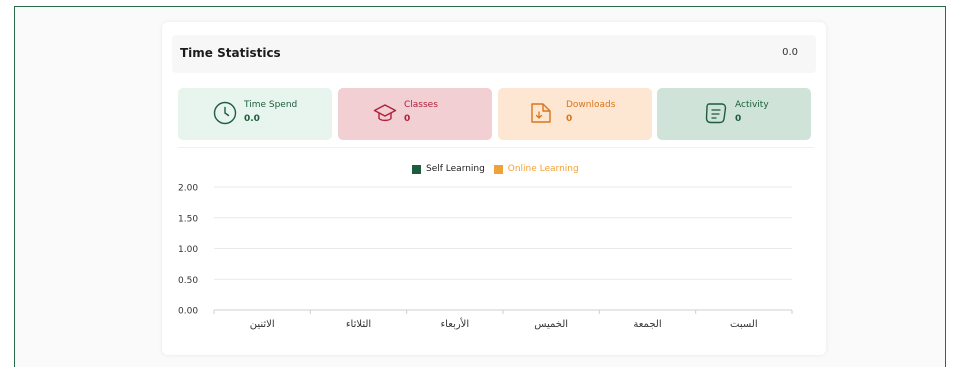 The width and height of the screenshot is (960, 367). I want to click on y-tick-label: 1.00, so click(188, 250).